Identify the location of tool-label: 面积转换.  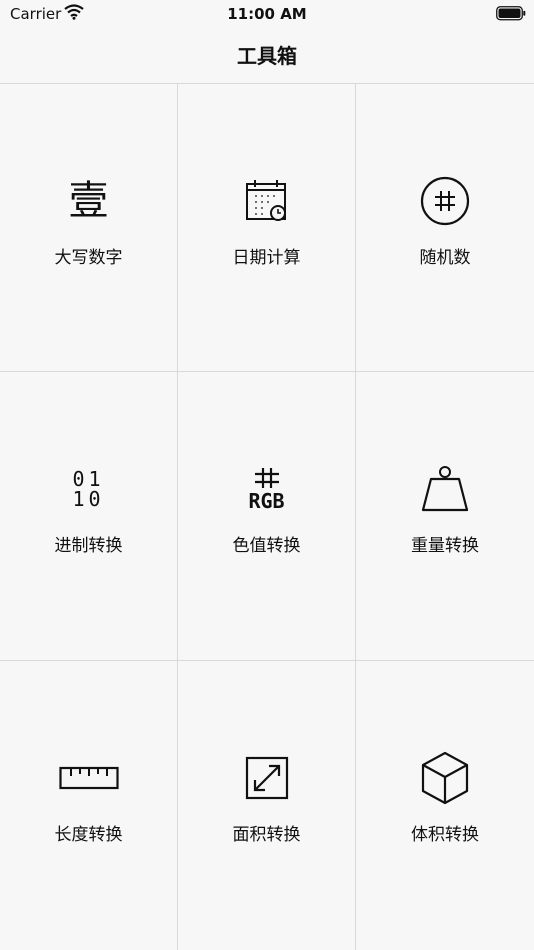
(266, 835).